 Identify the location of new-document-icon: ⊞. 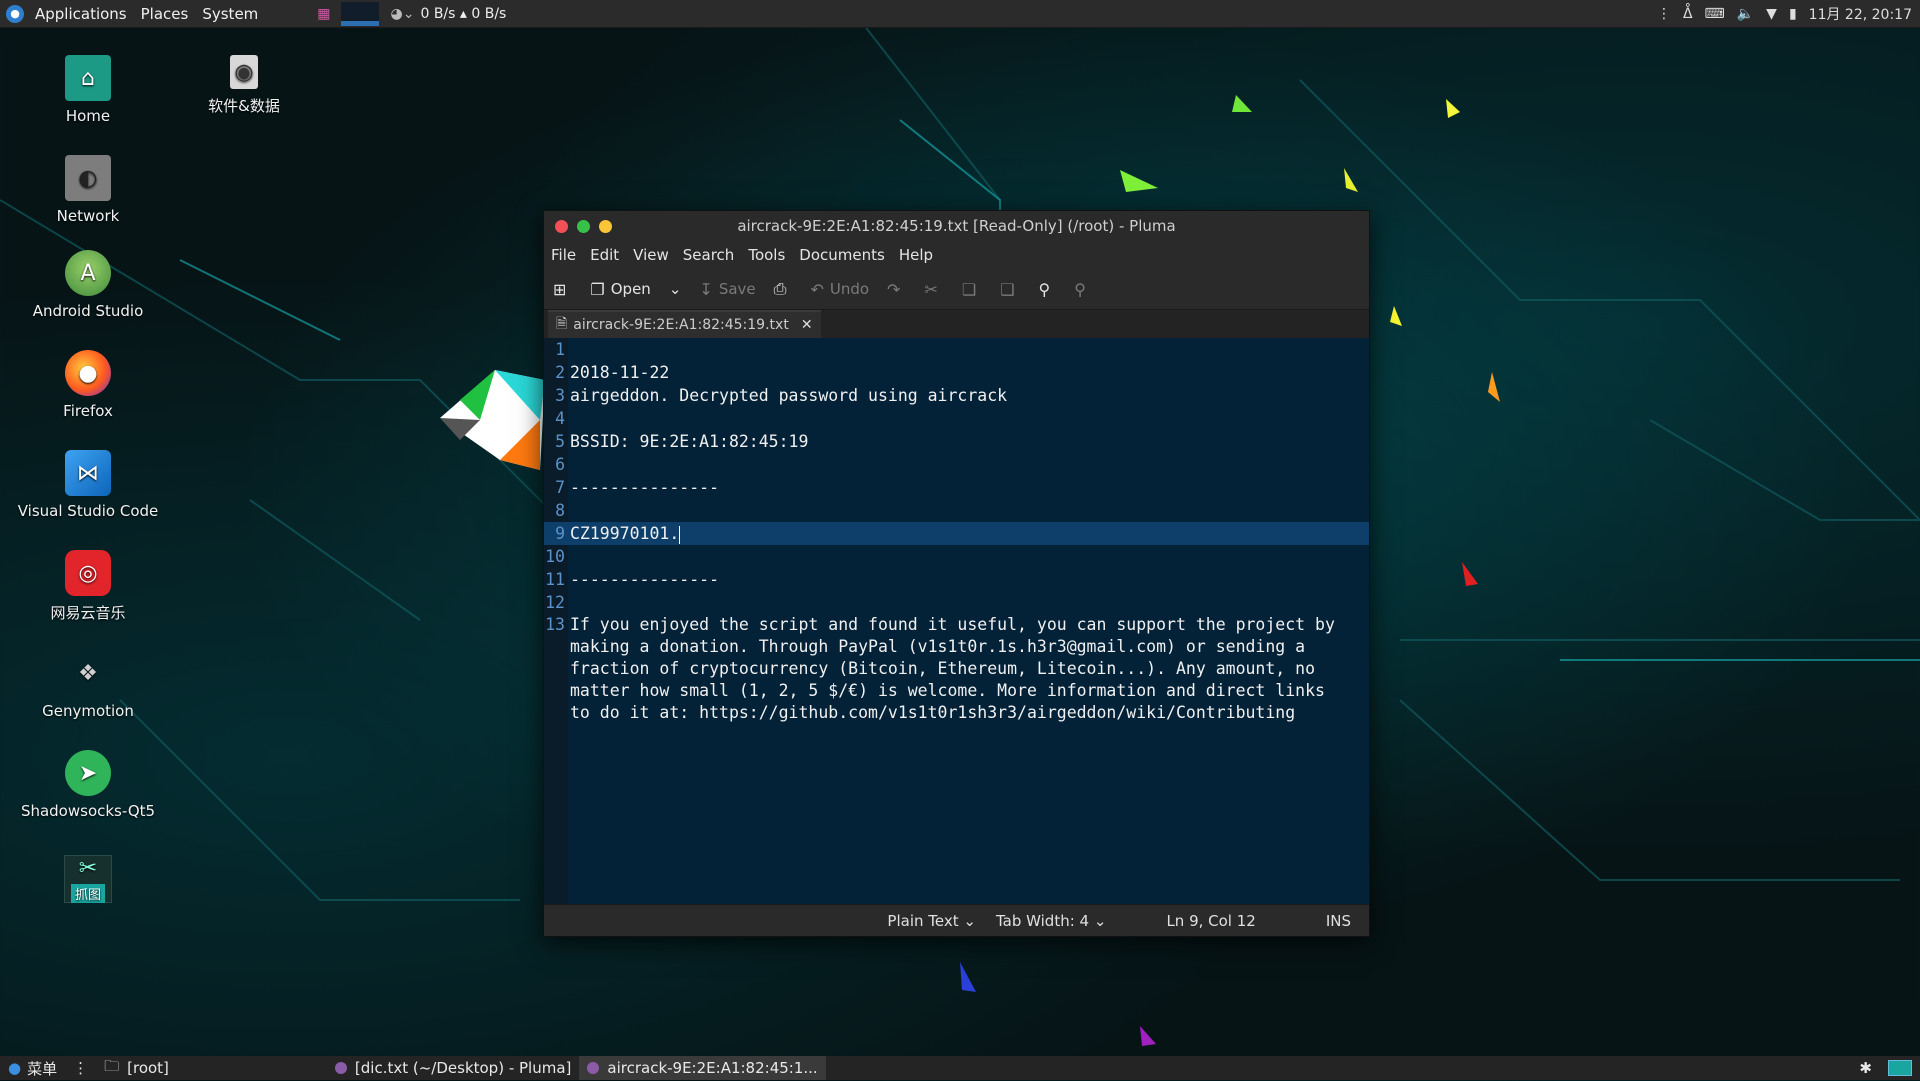
(560, 289).